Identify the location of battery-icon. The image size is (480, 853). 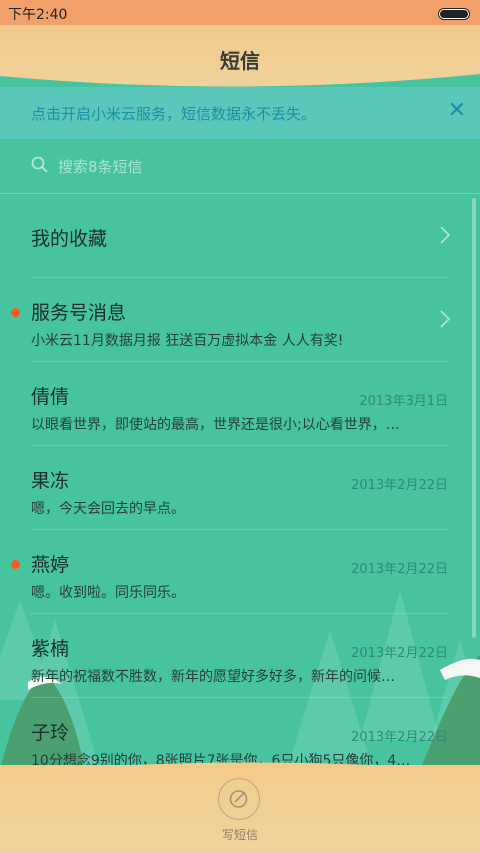
(454, 14).